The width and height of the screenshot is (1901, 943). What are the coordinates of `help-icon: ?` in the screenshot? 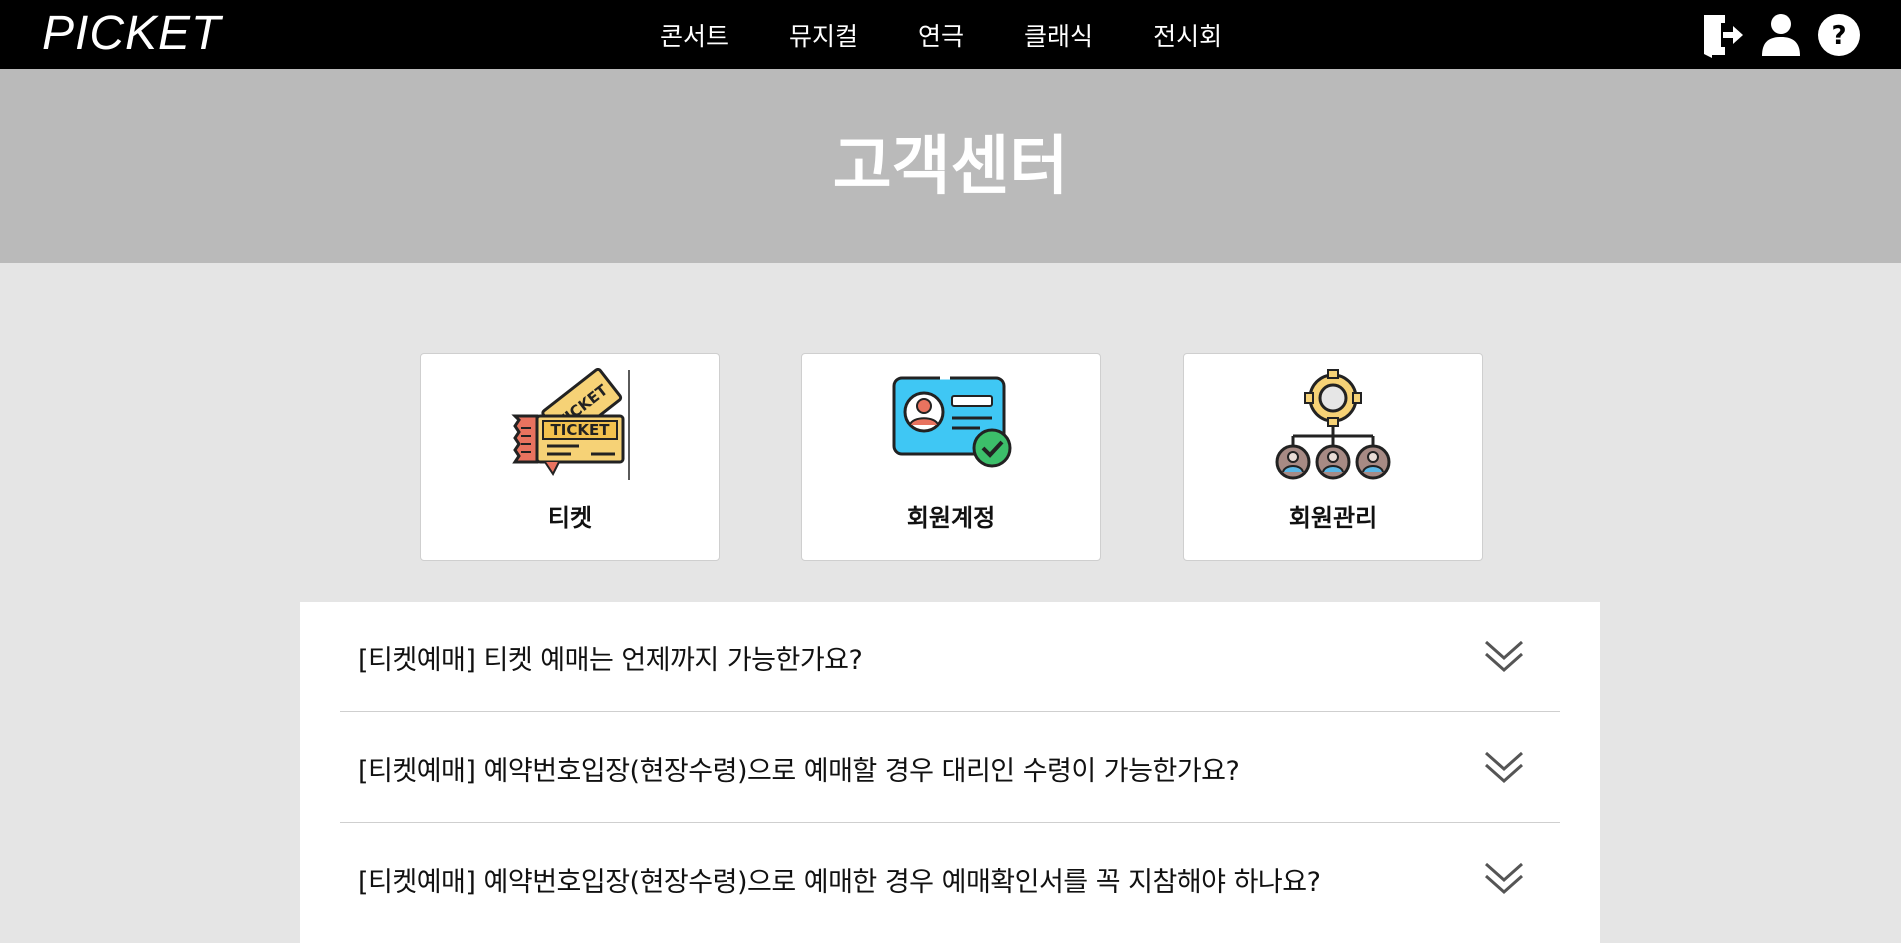 It's located at (1839, 35).